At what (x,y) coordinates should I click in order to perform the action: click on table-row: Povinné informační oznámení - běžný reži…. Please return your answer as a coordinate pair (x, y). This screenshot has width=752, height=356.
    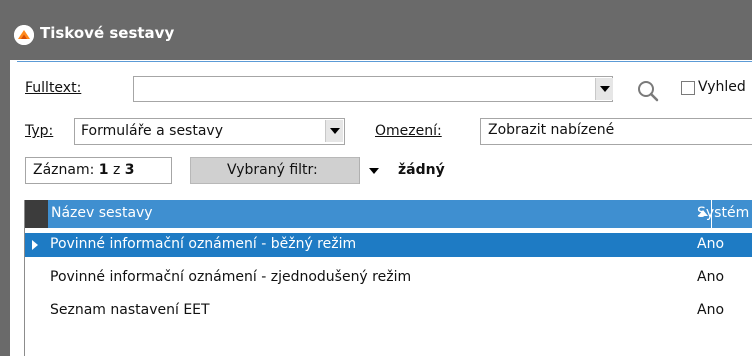
    Looking at the image, I should click on (388, 245).